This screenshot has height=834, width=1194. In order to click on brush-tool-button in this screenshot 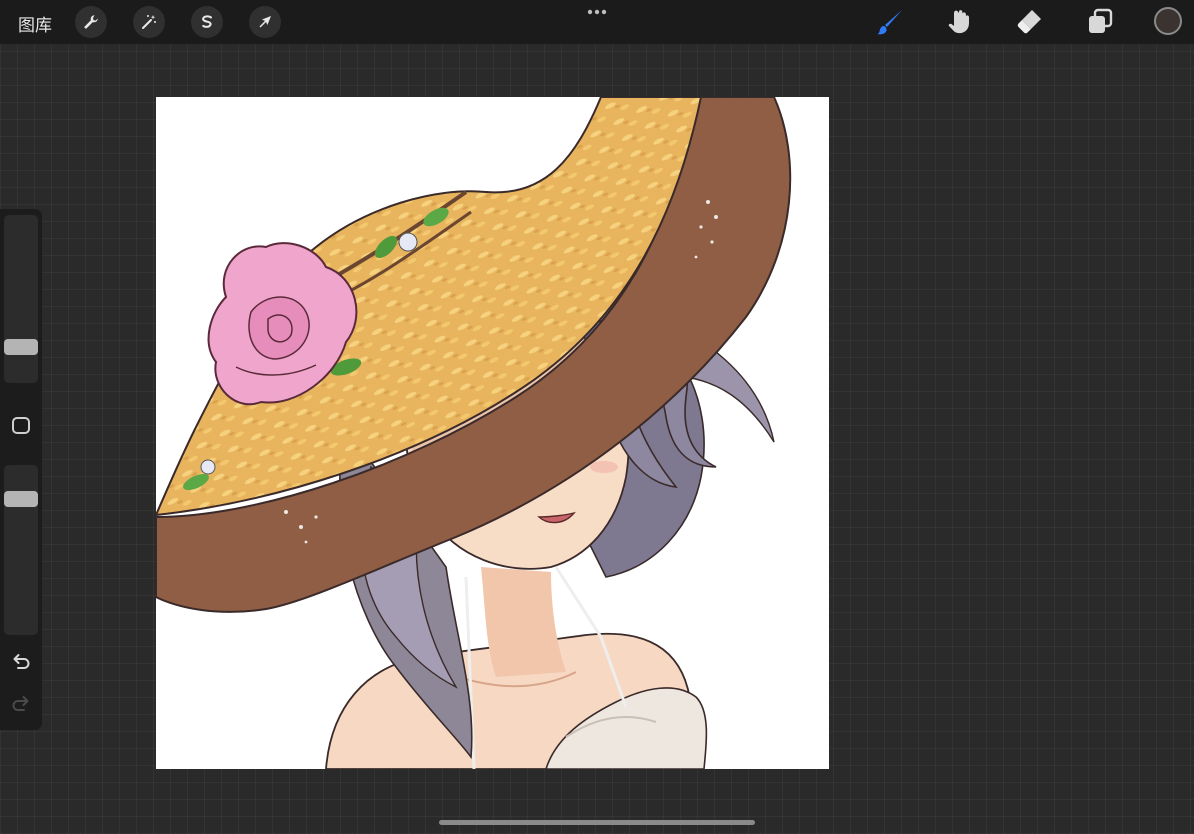, I will do `click(890, 22)`.